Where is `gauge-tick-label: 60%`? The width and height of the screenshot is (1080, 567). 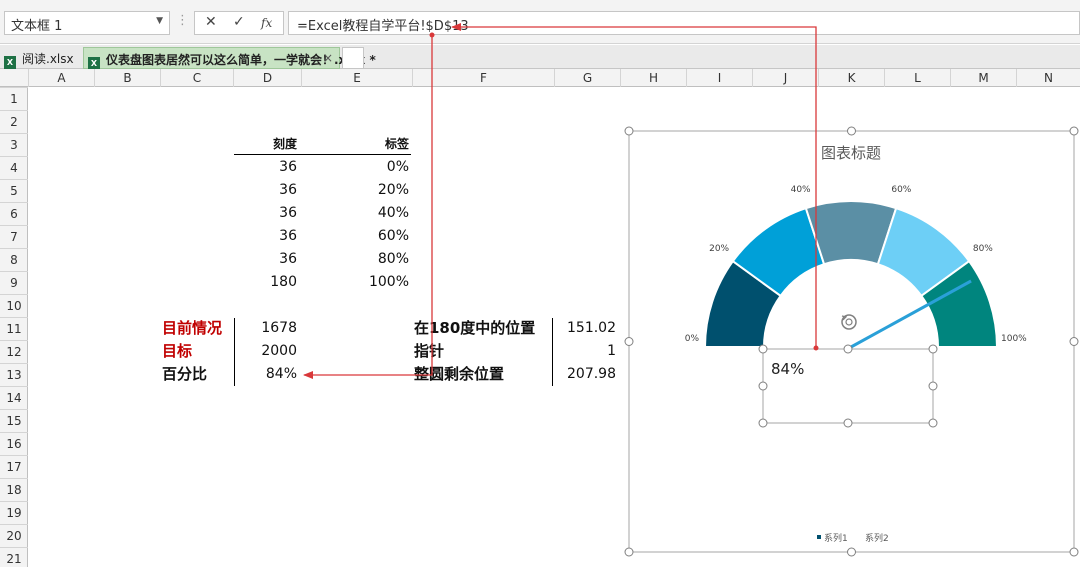 gauge-tick-label: 60% is located at coordinates (901, 190).